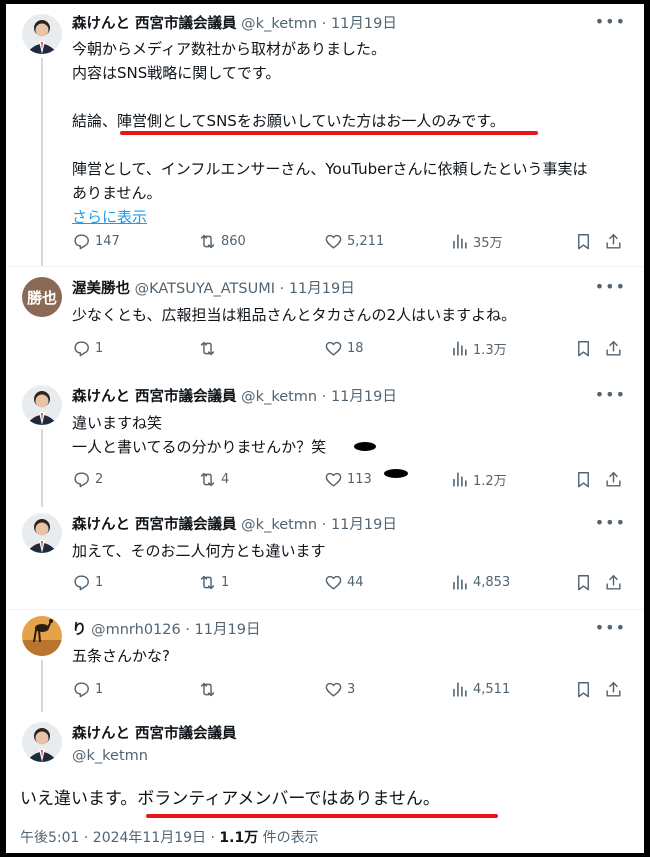 The height and width of the screenshot is (857, 650). What do you see at coordinates (222, 241) in the screenshot?
I see `retweet-button: 860` at bounding box center [222, 241].